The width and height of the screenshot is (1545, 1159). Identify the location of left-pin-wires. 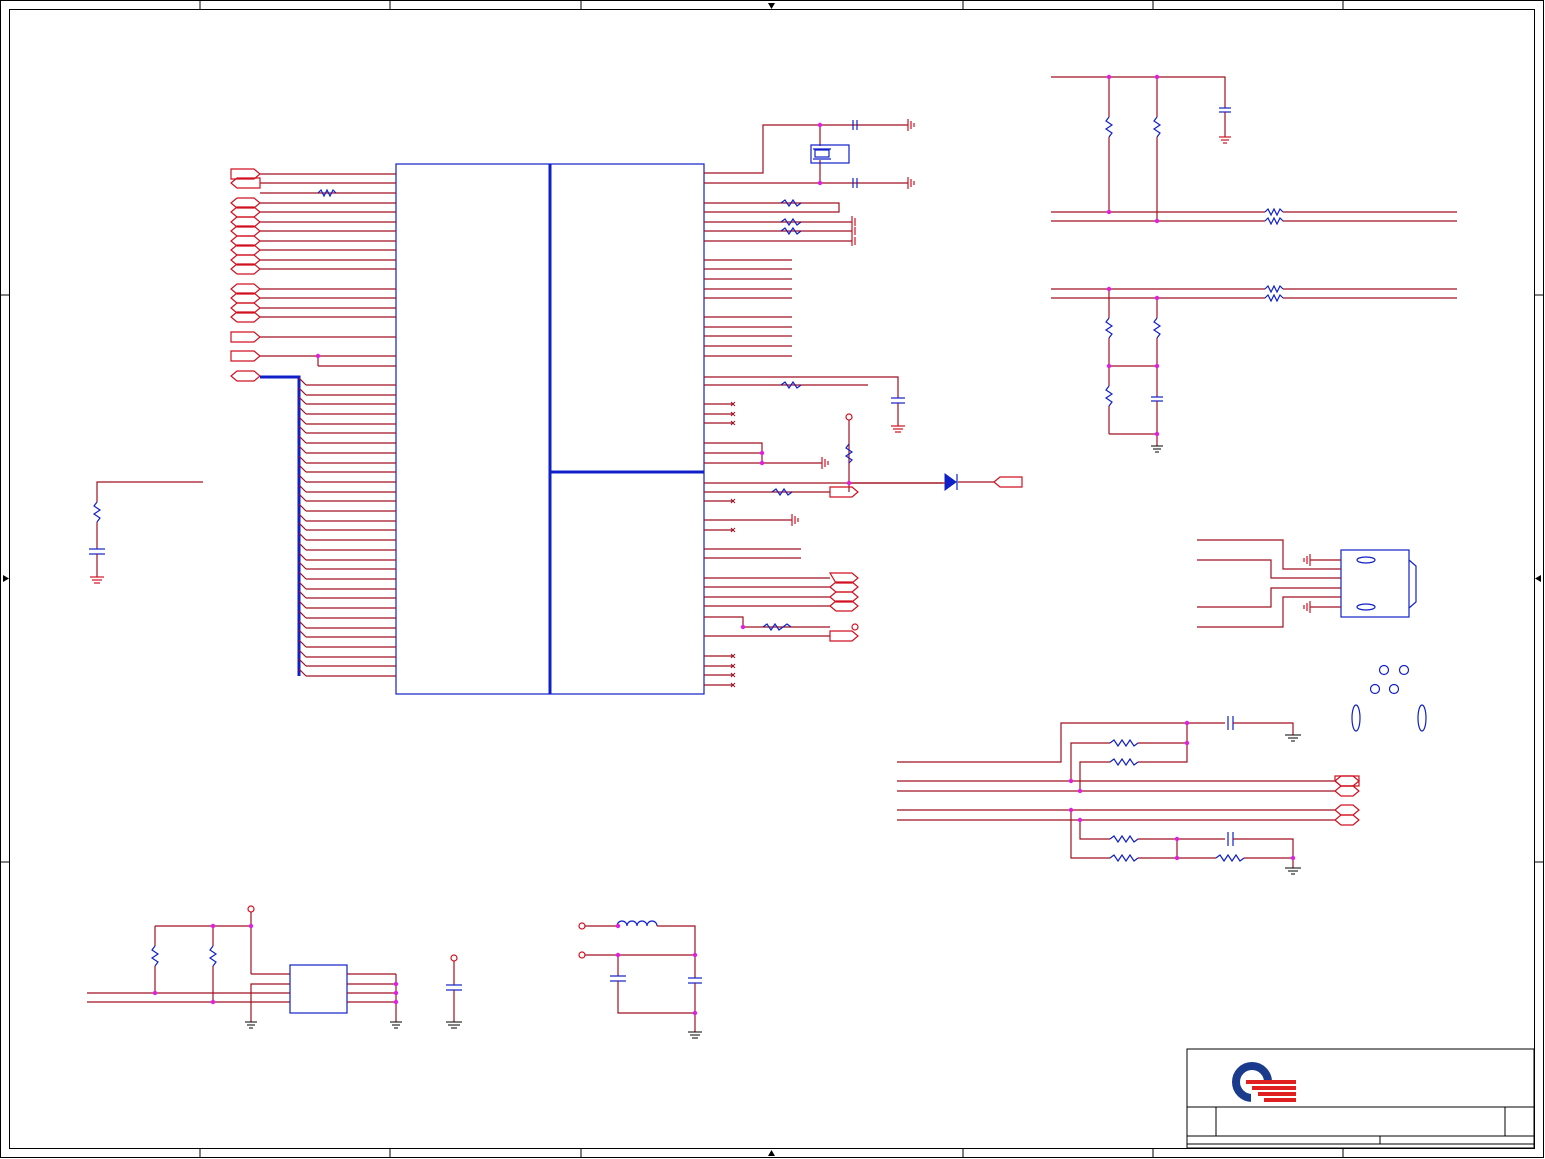
(328, 270).